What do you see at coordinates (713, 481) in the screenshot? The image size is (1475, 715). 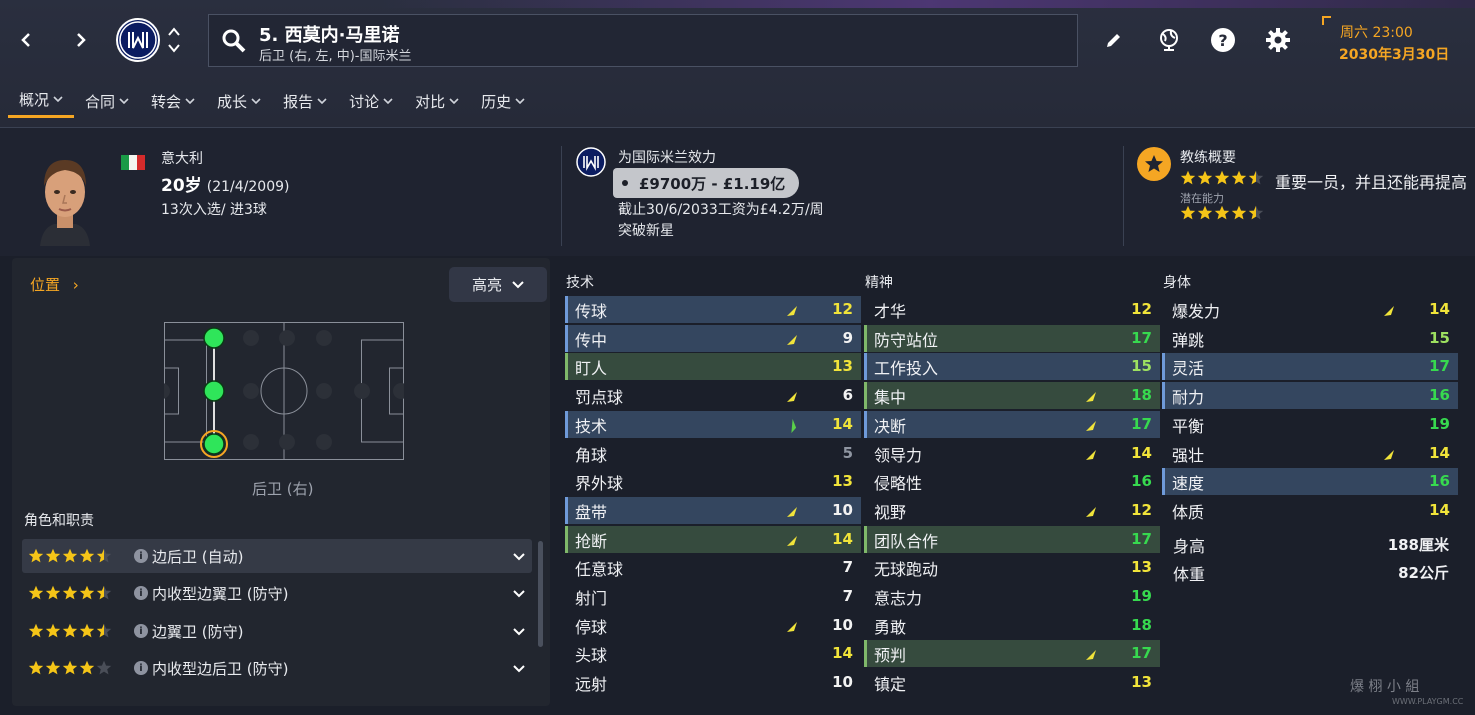 I see `technical-attribute-row: 界外球 13` at bounding box center [713, 481].